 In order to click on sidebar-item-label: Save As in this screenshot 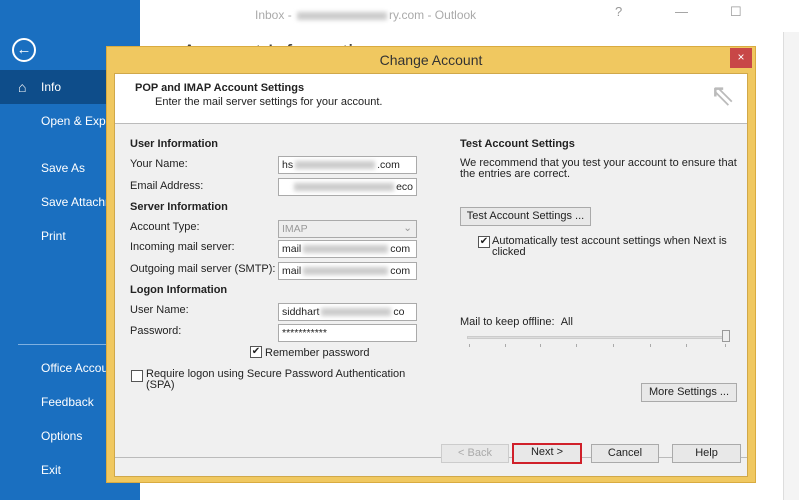, I will do `click(63, 168)`.